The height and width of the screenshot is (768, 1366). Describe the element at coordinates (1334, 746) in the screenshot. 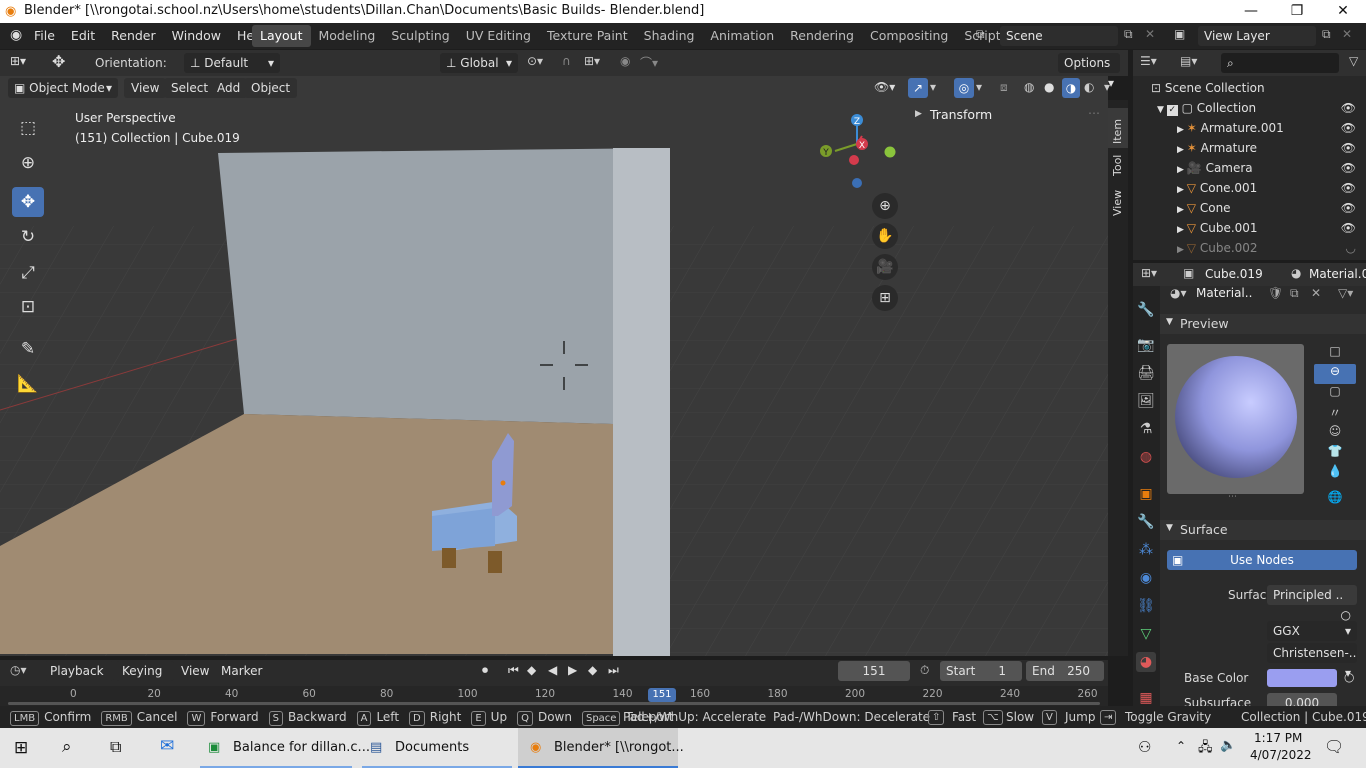

I see `notifications-icon: 🗨` at that location.